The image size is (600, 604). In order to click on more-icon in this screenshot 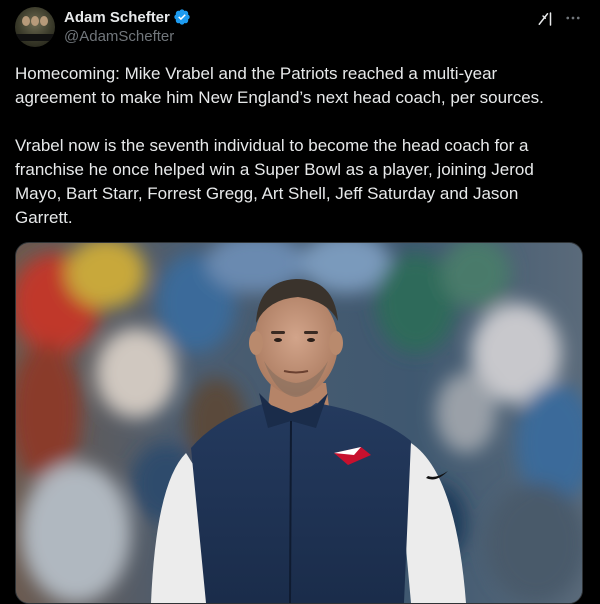, I will do `click(573, 18)`.